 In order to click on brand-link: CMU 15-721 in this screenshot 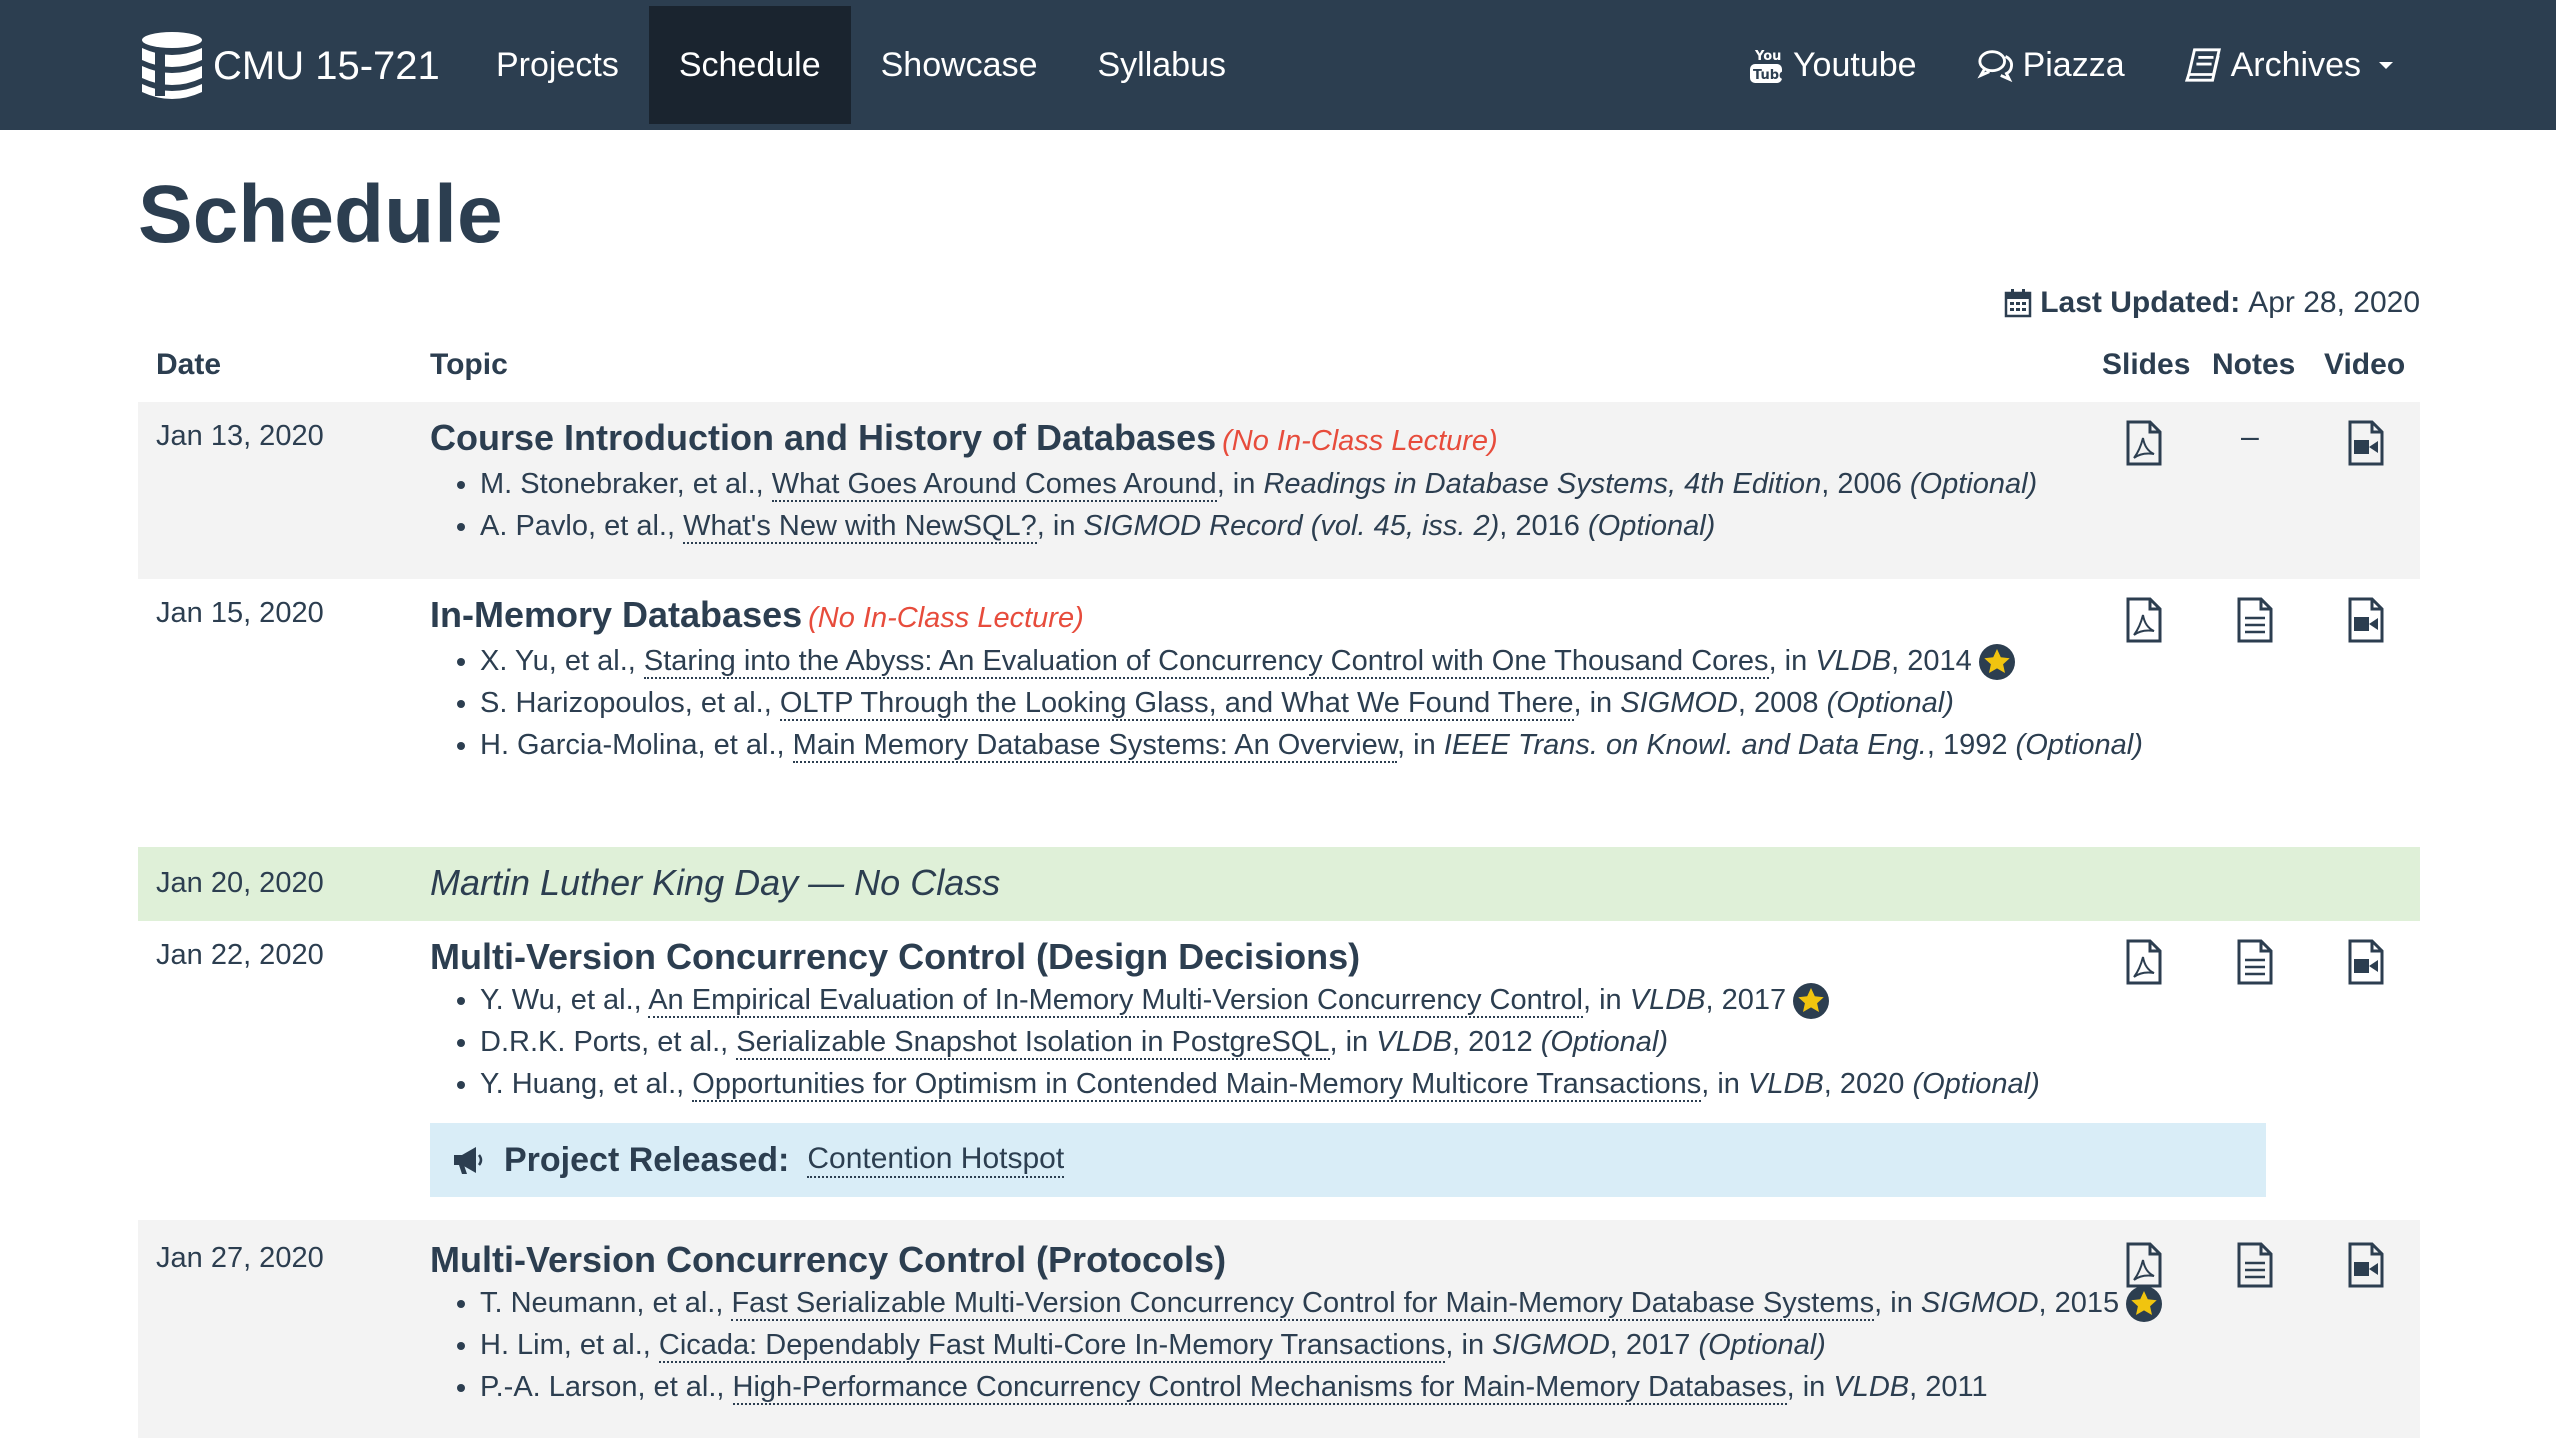, I will do `click(288, 66)`.